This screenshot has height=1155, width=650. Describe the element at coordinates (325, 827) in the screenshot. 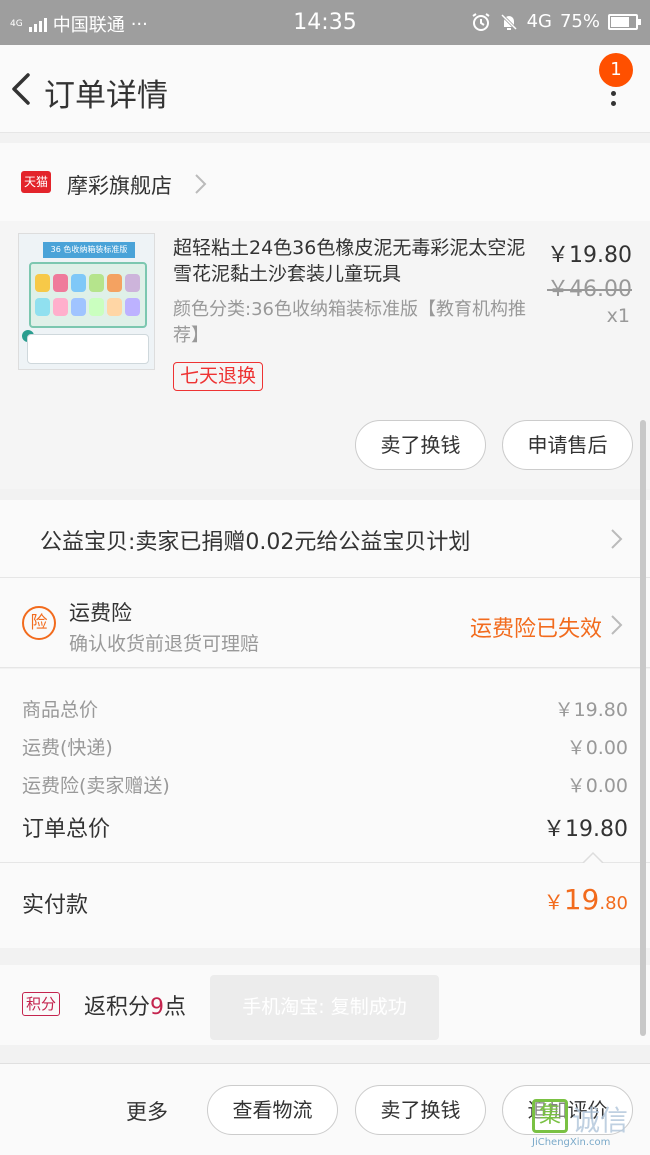

I see `order-total-row: 订单总价 ￥19.80` at that location.